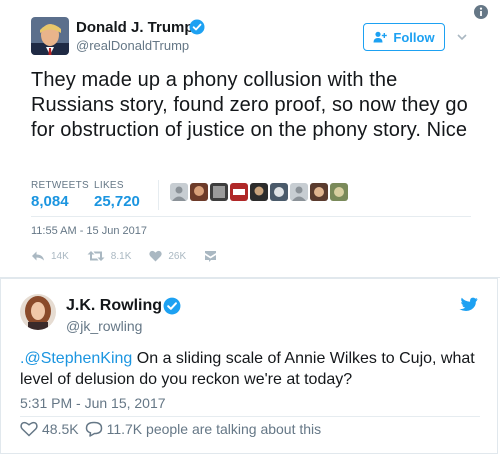 This screenshot has width=500, height=454. I want to click on retweets-count: 8,084, so click(50, 201).